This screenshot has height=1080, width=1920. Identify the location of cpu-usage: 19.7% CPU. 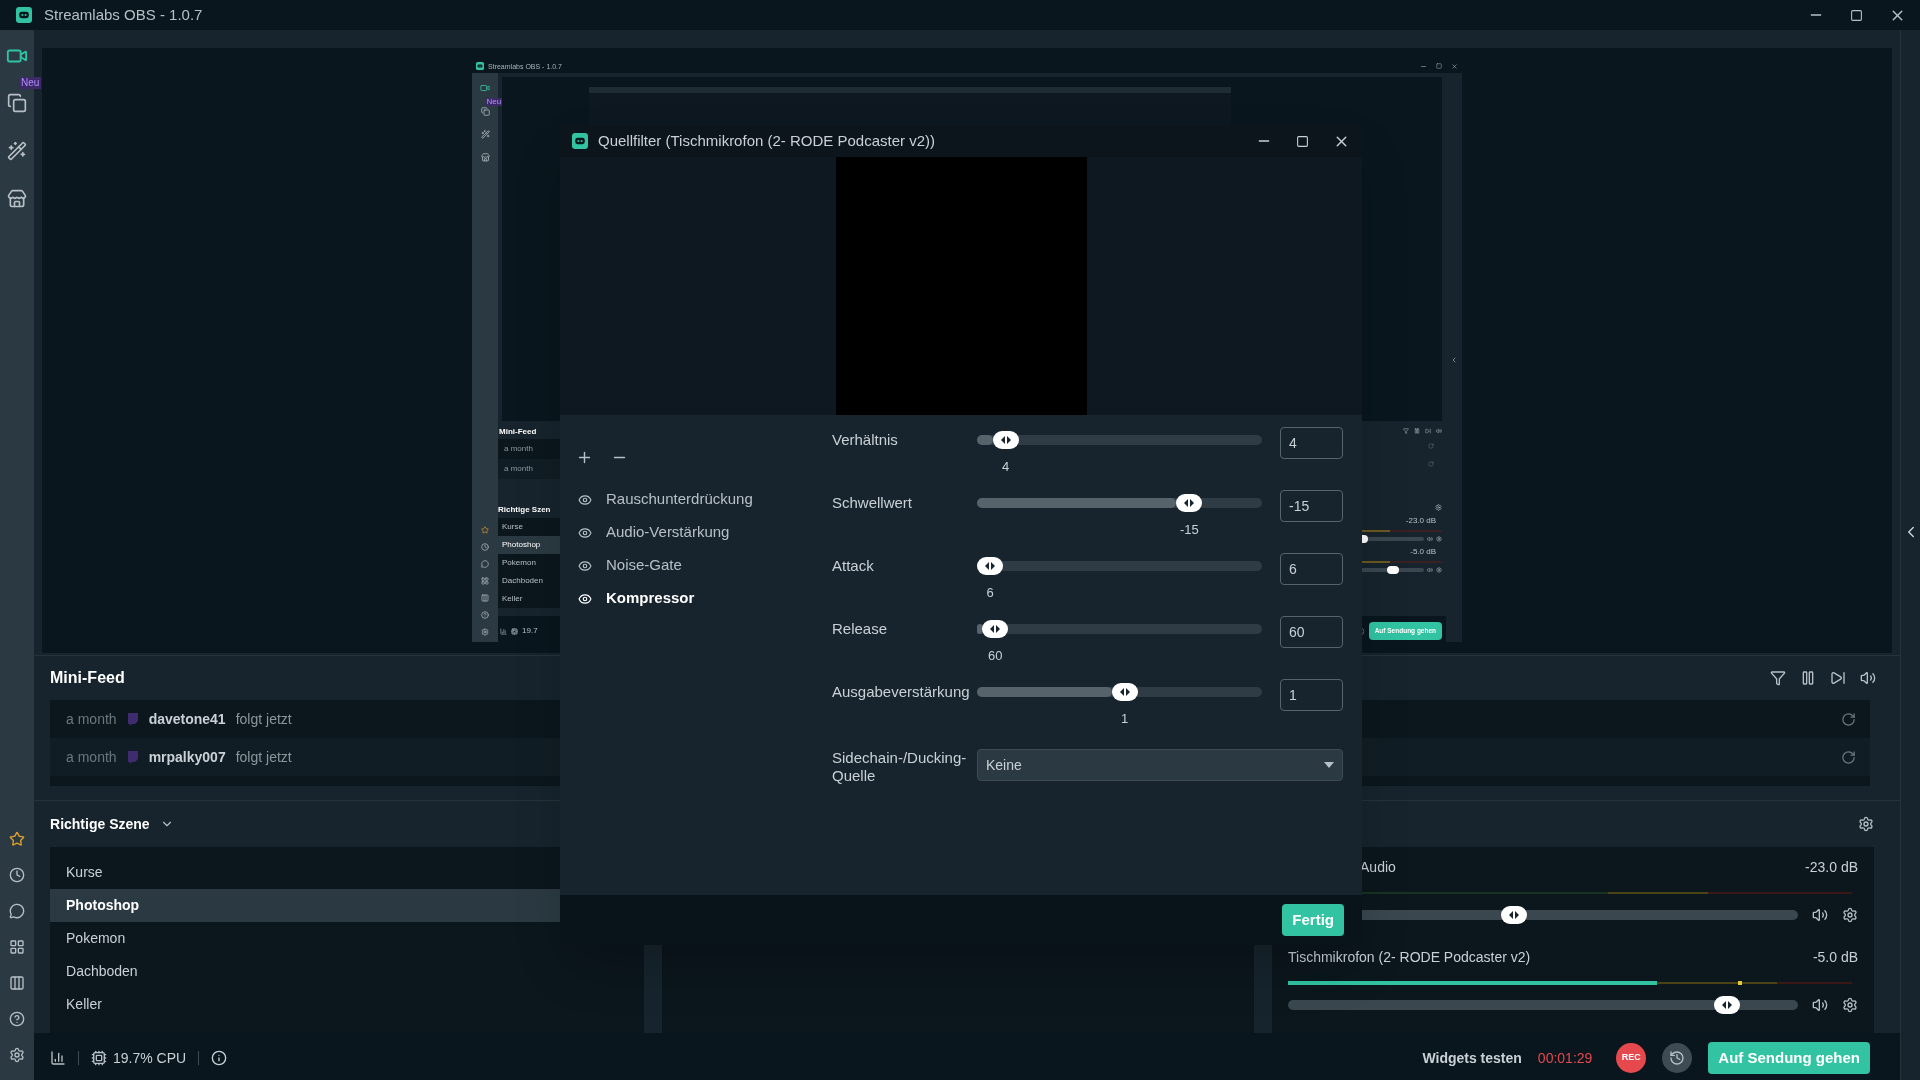
(150, 1058).